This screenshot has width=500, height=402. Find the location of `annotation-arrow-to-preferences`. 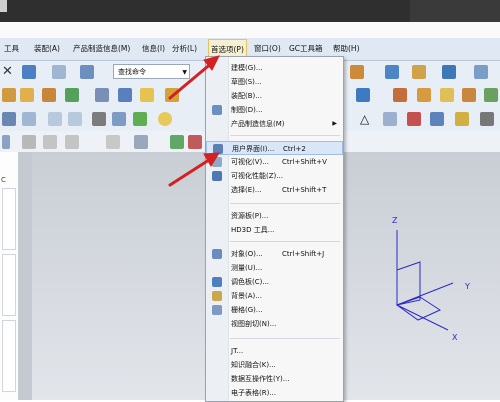

annotation-arrow-to-preferences is located at coordinates (191, 80).